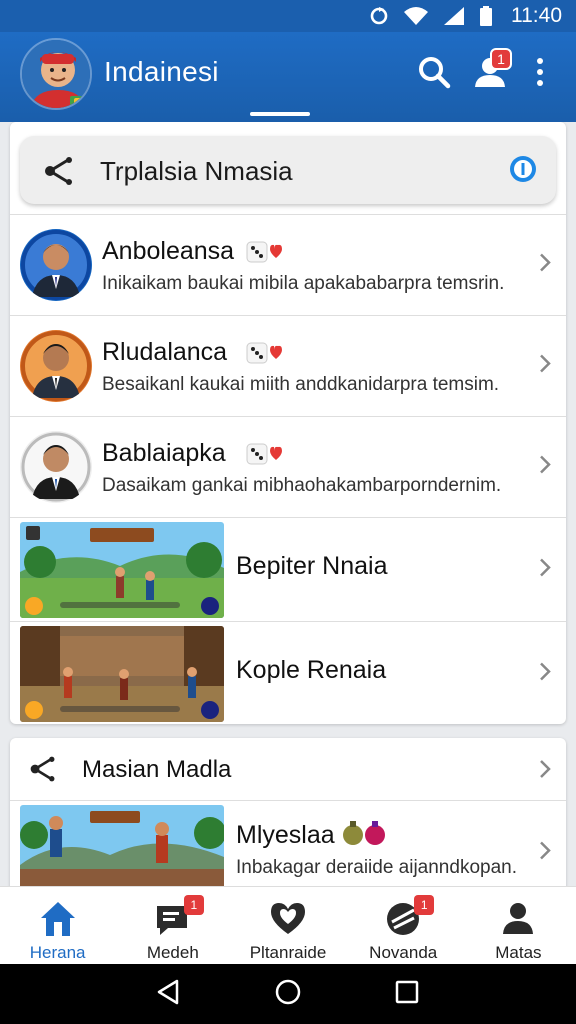 The image size is (576, 1024). I want to click on nav-label: Herana, so click(57, 952).